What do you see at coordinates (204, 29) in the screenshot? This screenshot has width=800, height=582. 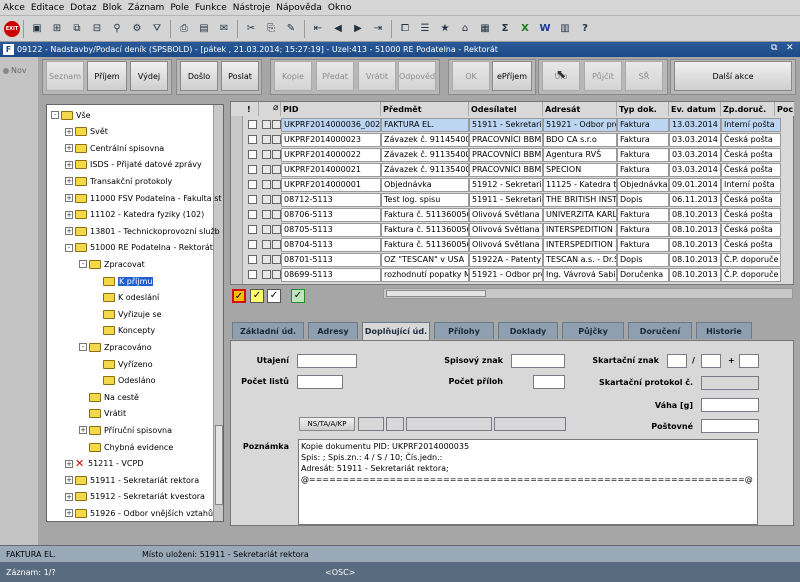 I see `preview-icon: ▤` at bounding box center [204, 29].